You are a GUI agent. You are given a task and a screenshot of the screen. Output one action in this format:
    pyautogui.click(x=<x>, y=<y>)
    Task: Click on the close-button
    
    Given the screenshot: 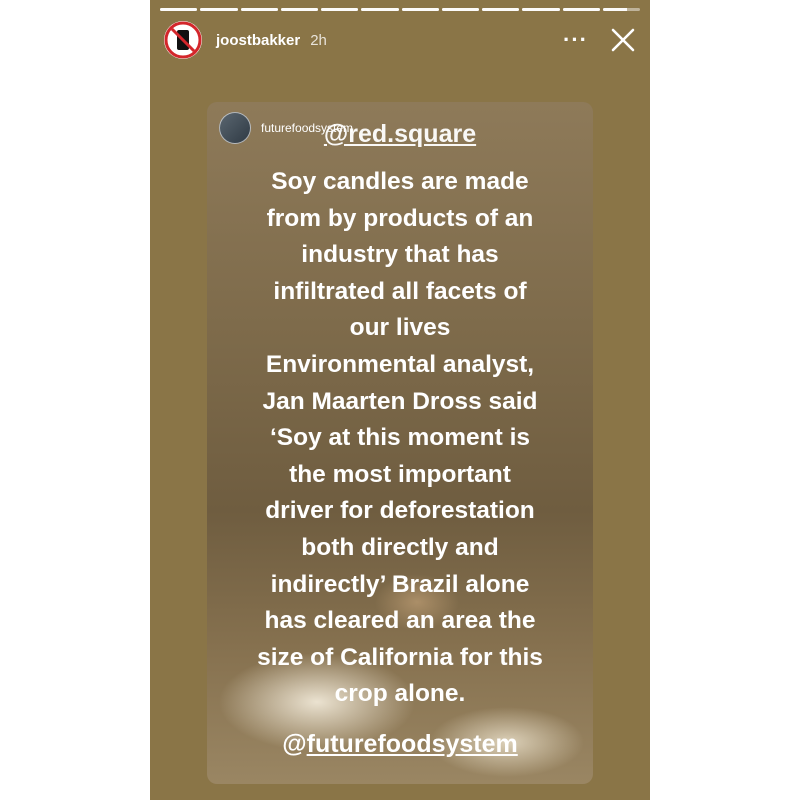 What is the action you would take?
    pyautogui.click(x=623, y=40)
    